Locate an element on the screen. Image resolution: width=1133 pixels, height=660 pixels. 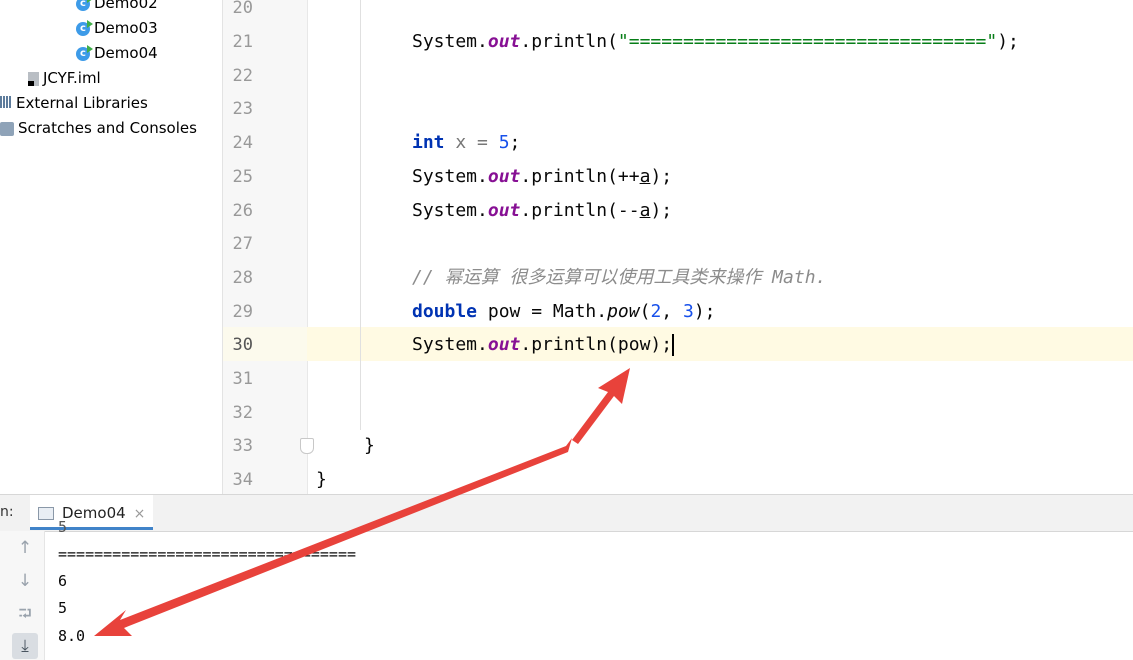
code-line-26: System.out.println(--a); is located at coordinates (542, 210).